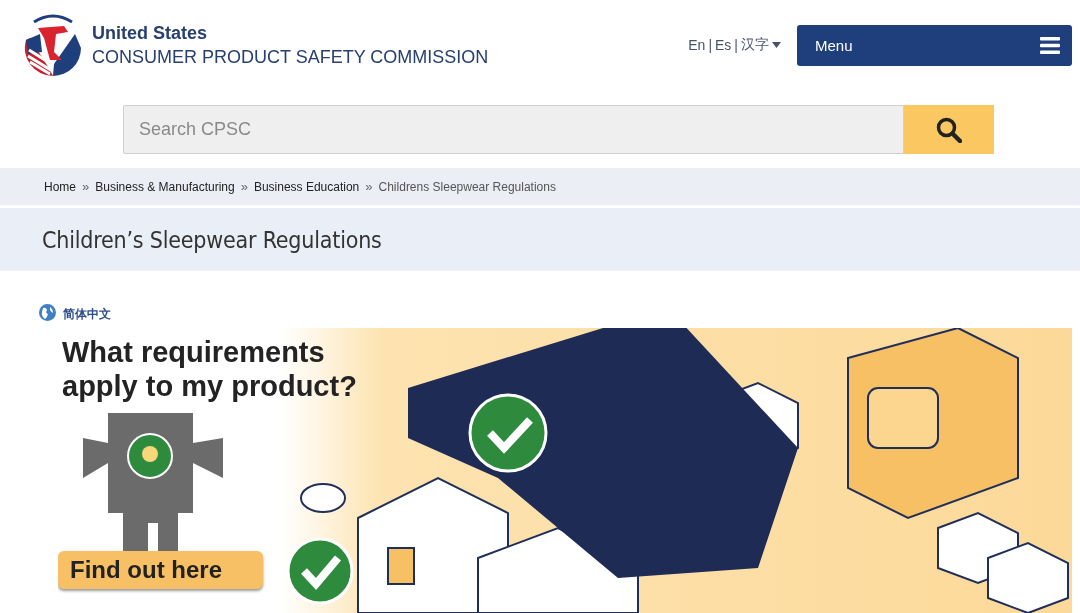  Describe the element at coordinates (290, 57) in the screenshot. I see `agency-title: CONSUMER PRODUCT SAFETY COMMISSION` at that location.